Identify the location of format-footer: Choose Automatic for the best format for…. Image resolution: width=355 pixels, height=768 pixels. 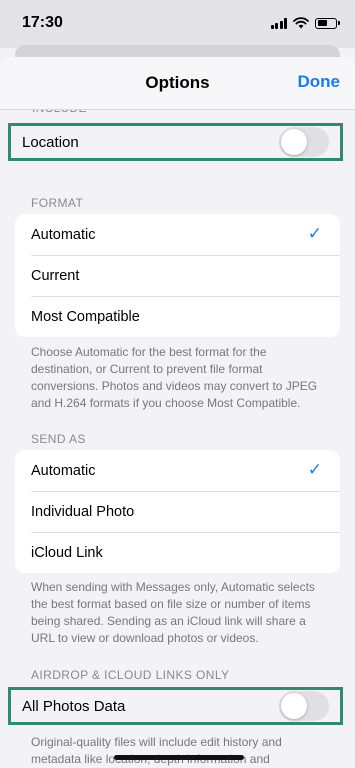
(174, 377).